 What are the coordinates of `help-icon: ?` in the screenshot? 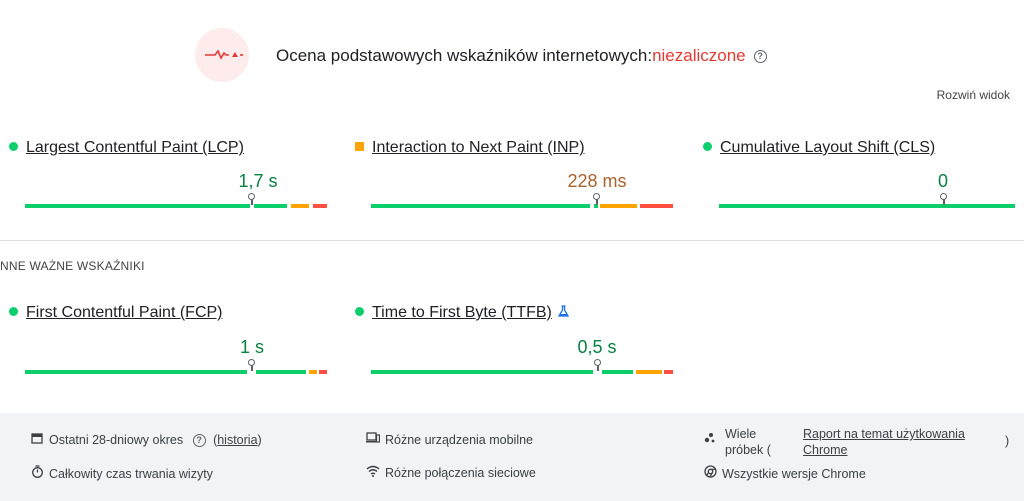 It's located at (760, 57).